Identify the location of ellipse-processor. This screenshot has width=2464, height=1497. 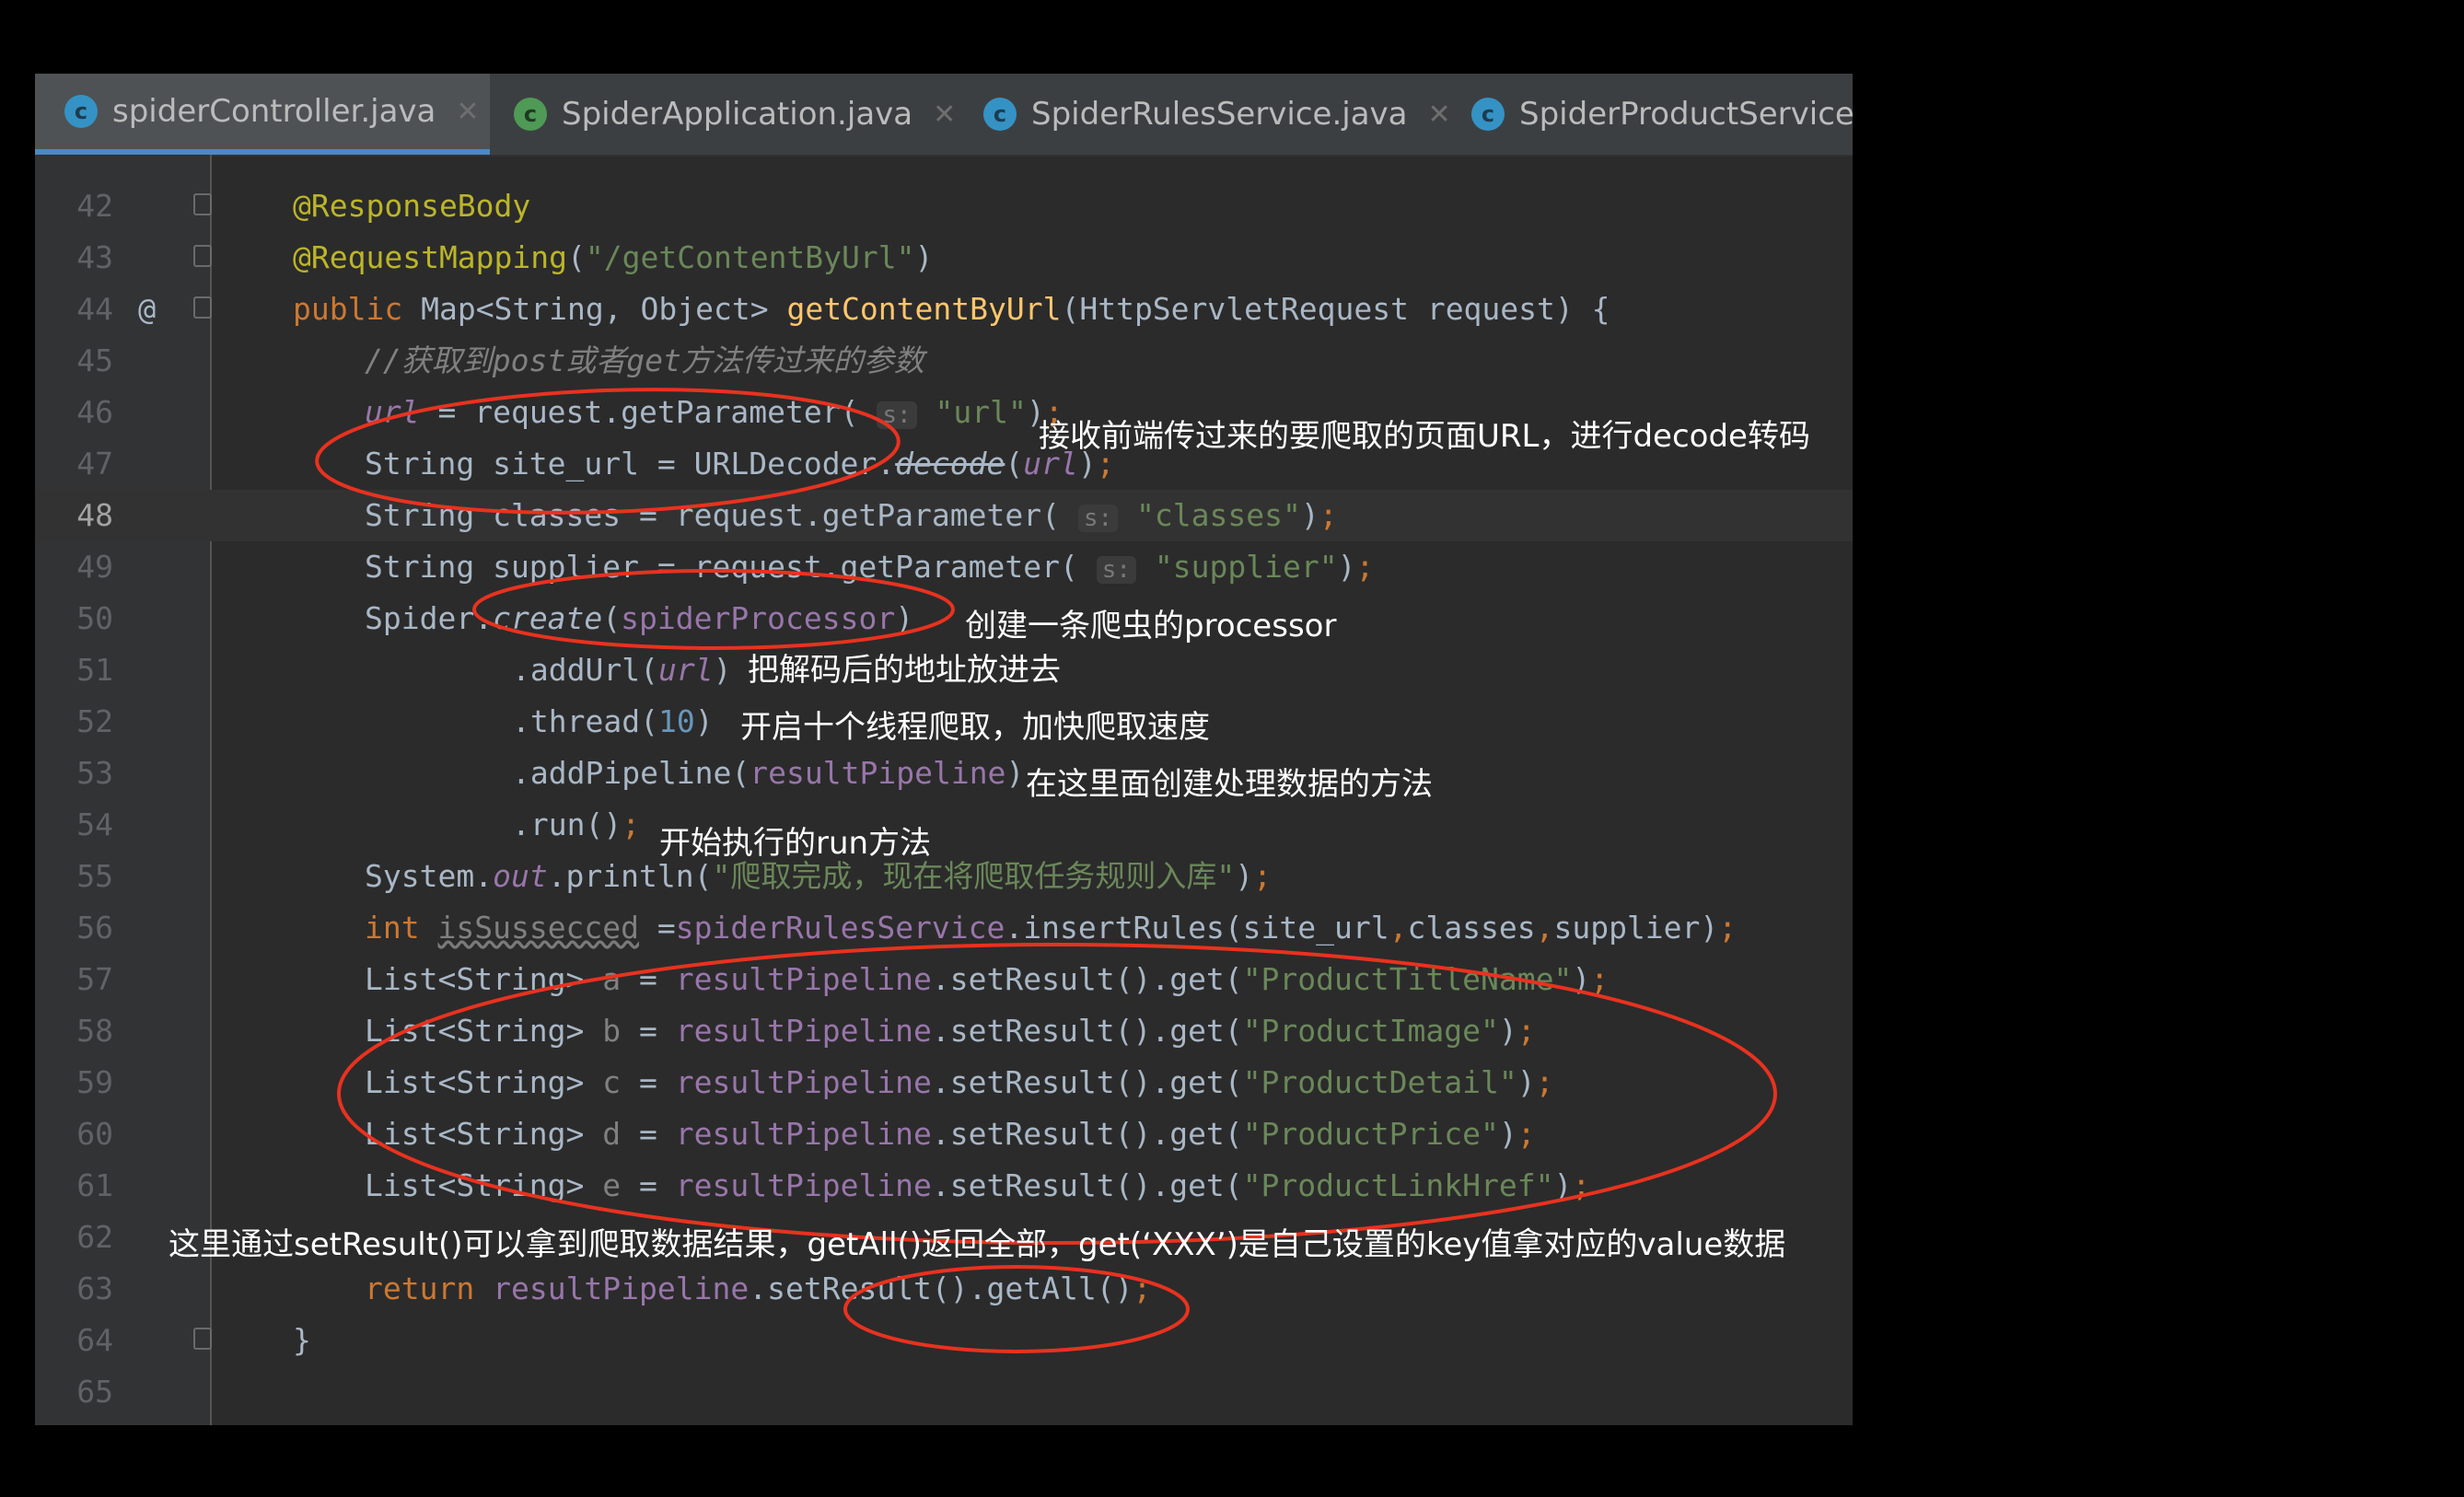
(714, 609).